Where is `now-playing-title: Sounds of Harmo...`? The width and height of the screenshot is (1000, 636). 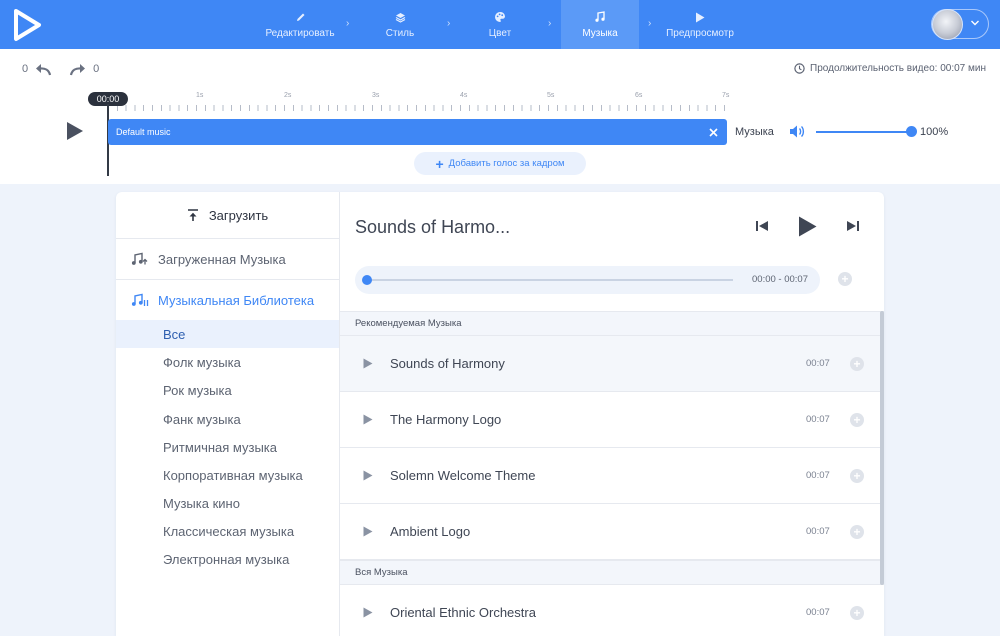
now-playing-title: Sounds of Harmo... is located at coordinates (433, 227).